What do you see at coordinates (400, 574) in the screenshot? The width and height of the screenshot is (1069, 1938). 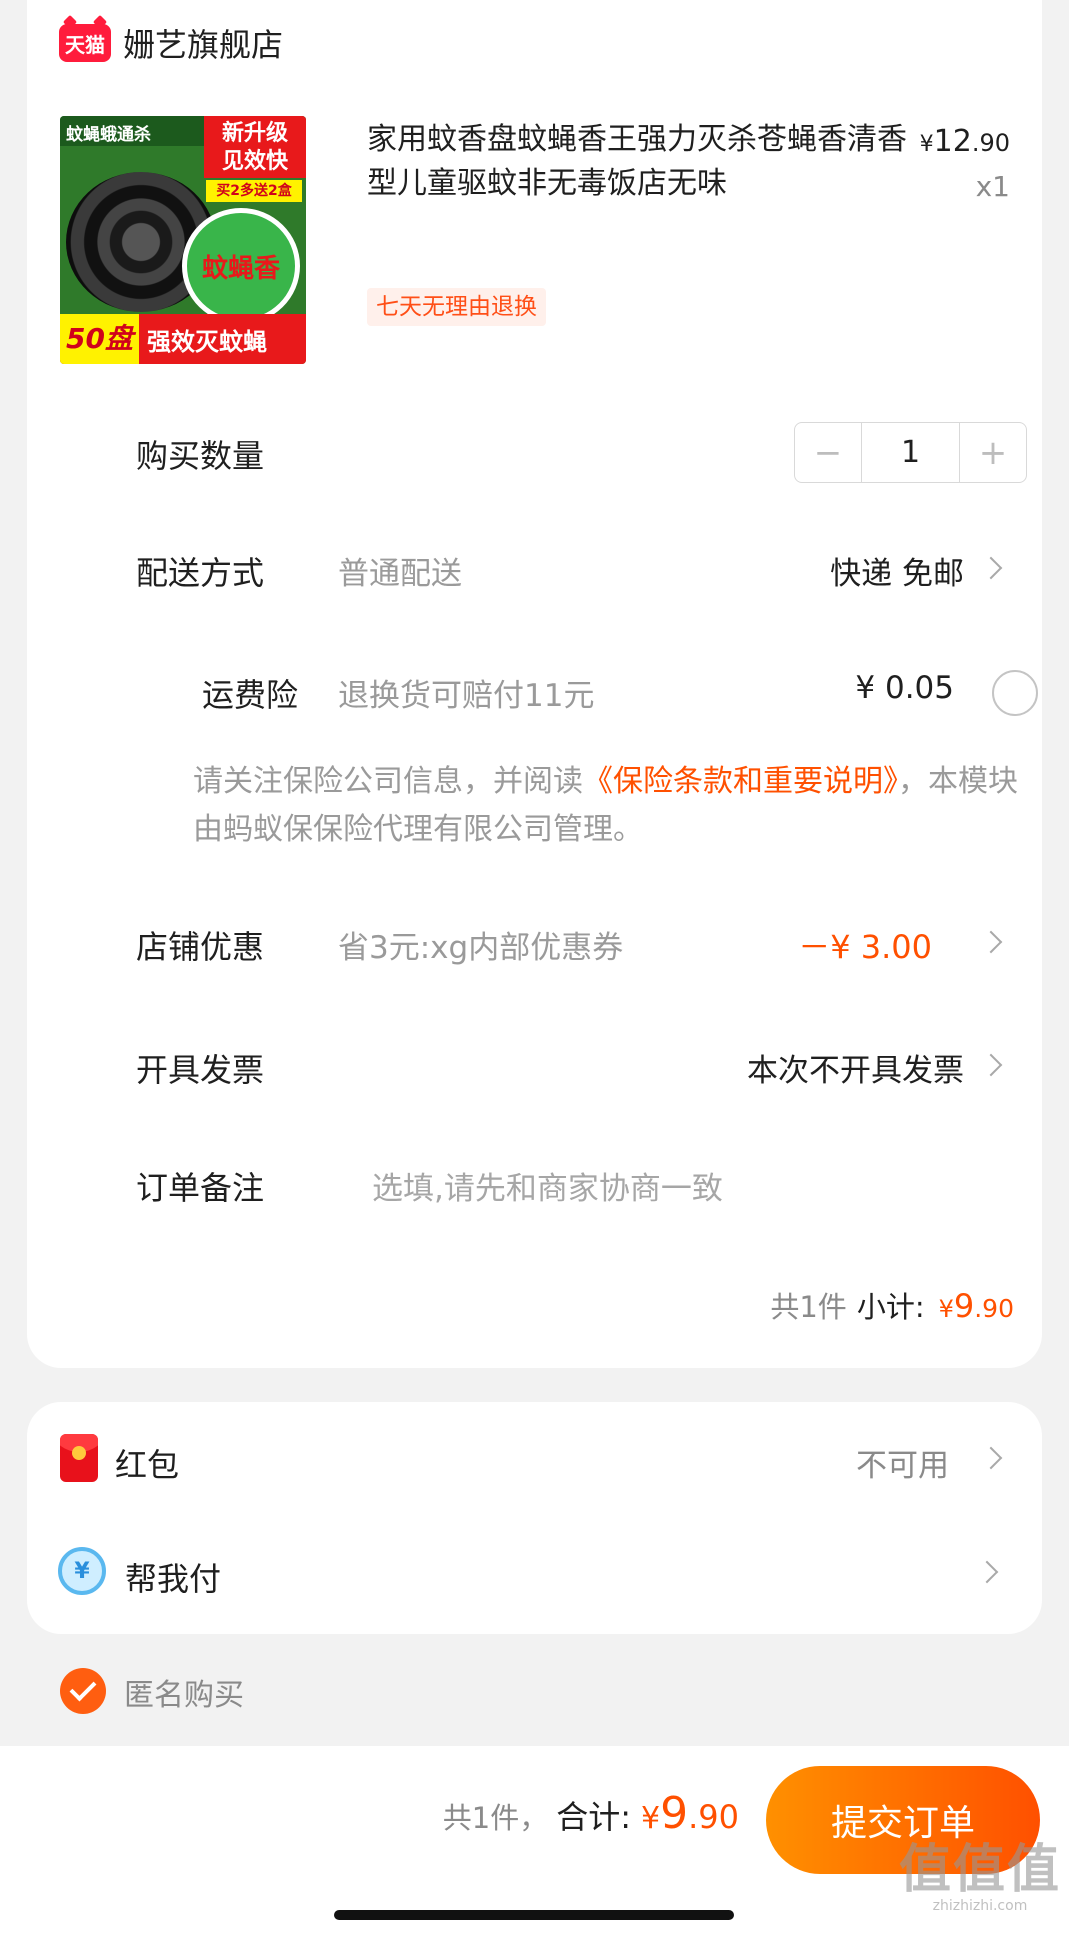 I see `delivery-method: 普通配送` at bounding box center [400, 574].